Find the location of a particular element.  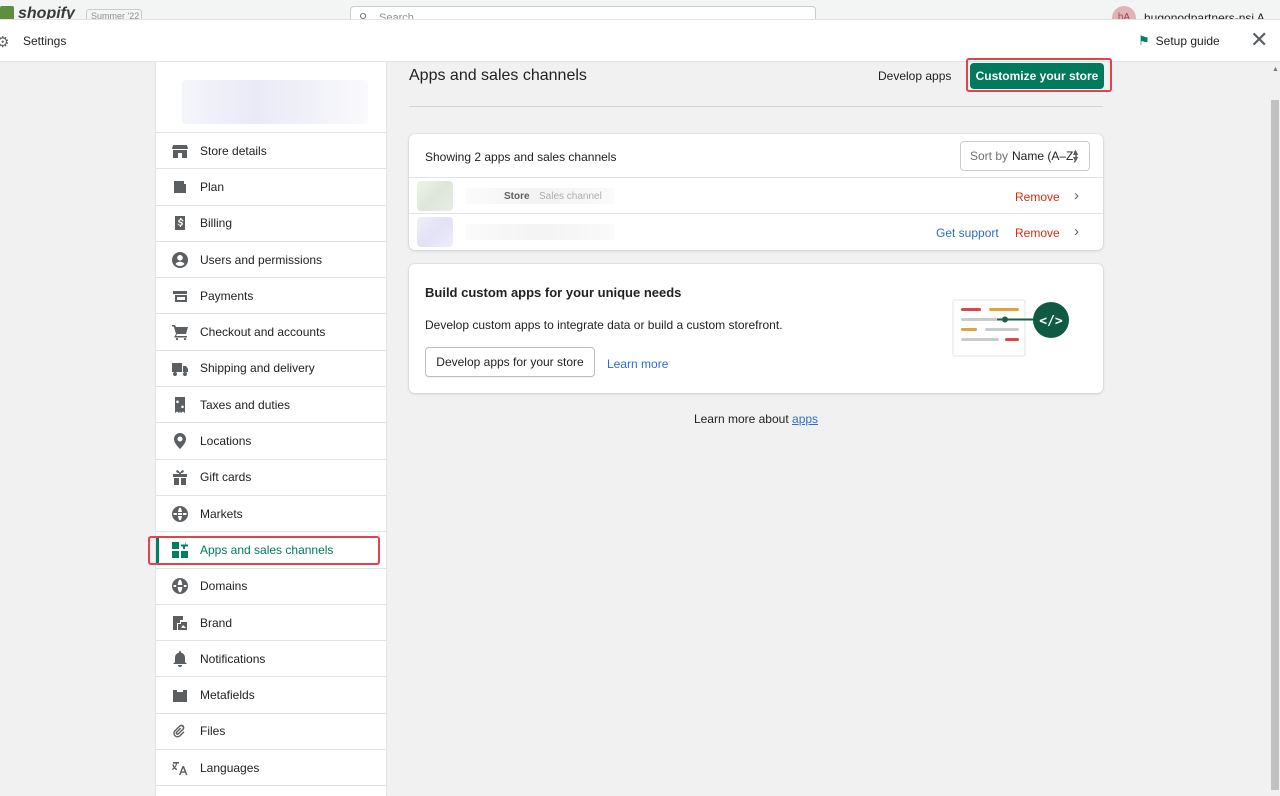

scroll-up-icon: ▲ is located at coordinates (1275, 69).